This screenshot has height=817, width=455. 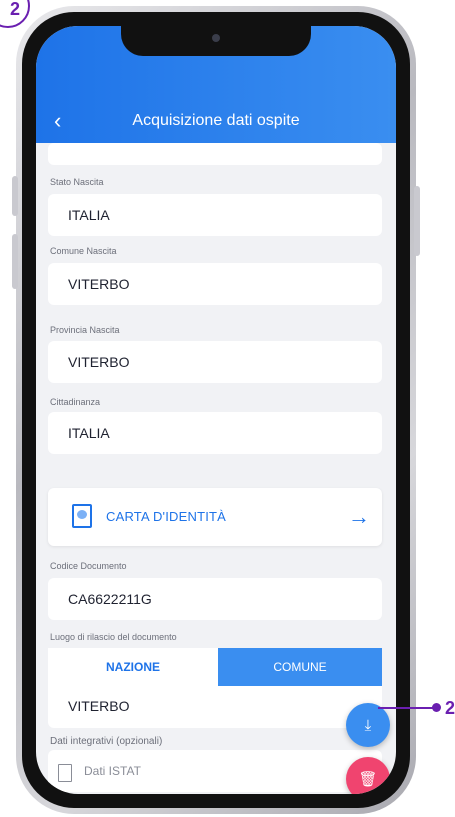 I want to click on field-label: Luogo di rilascio del documento, so click(x=113, y=637).